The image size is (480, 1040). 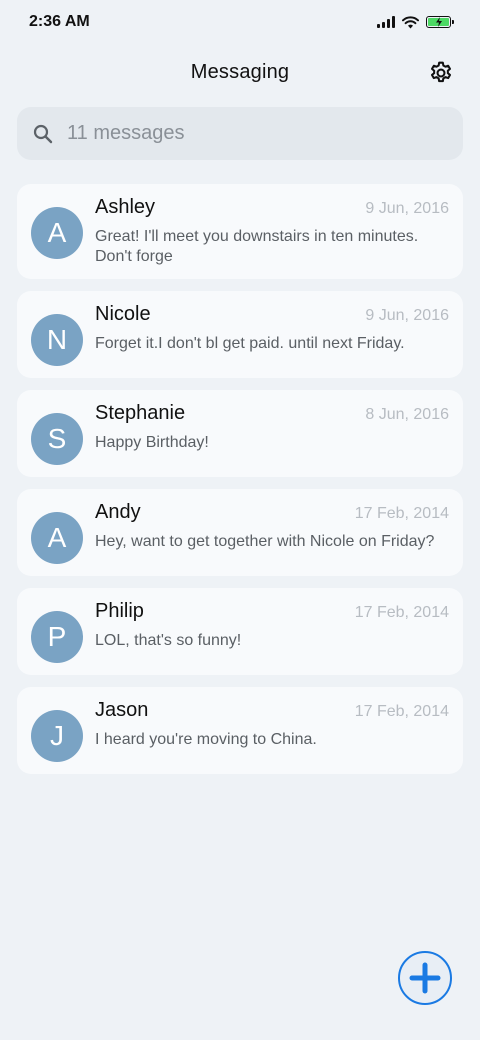 I want to click on search-bar, so click(x=240, y=133).